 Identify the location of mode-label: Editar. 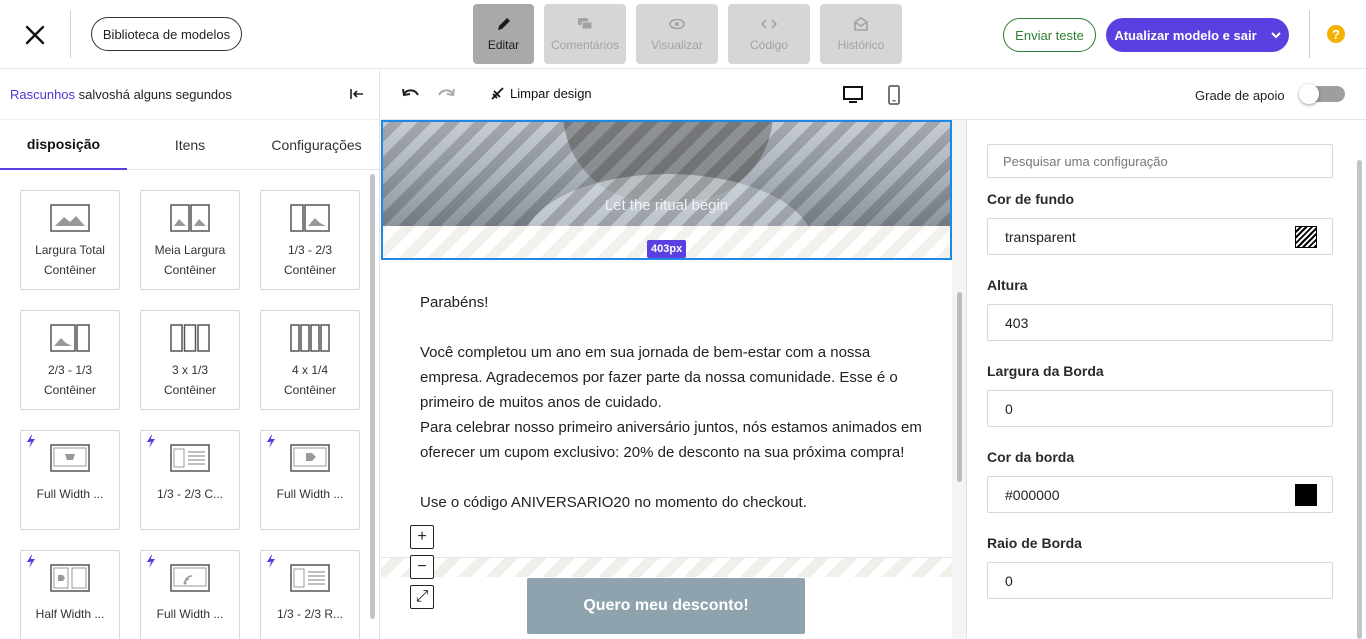
(503, 45).